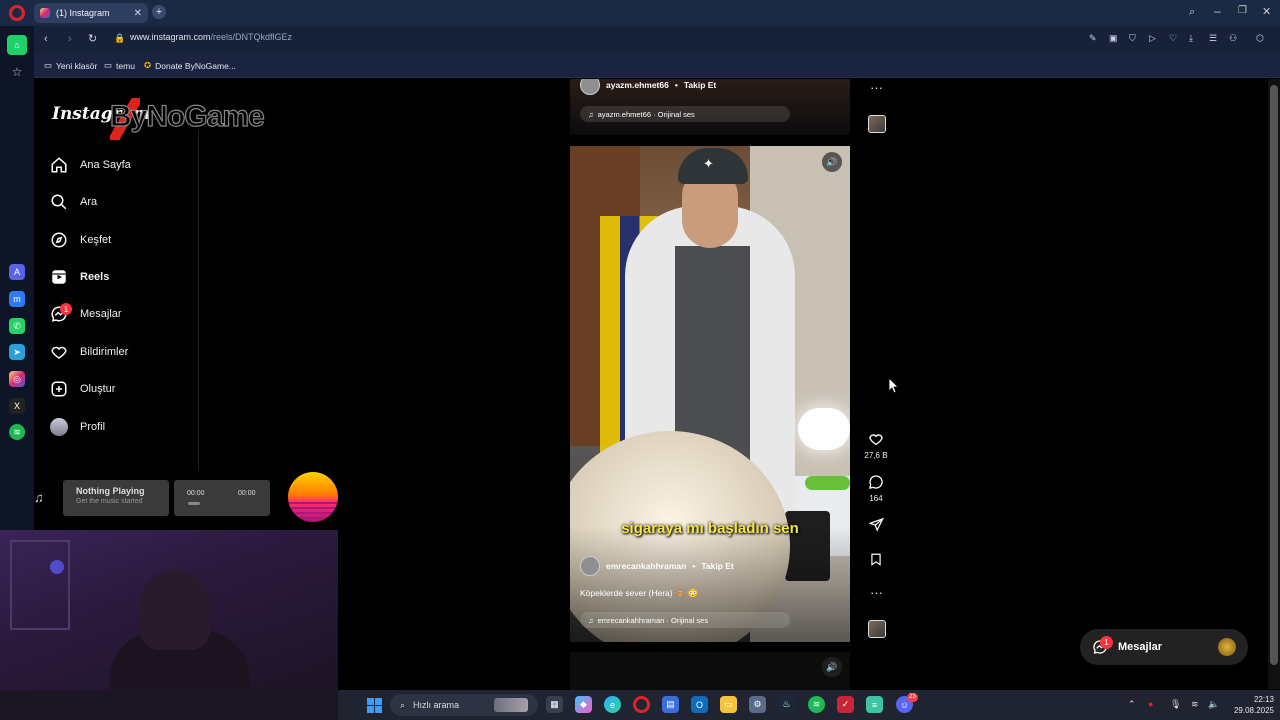 The image size is (1280, 720). Describe the element at coordinates (1260, 38) in the screenshot. I see `extensions-icon: ⬡` at that location.